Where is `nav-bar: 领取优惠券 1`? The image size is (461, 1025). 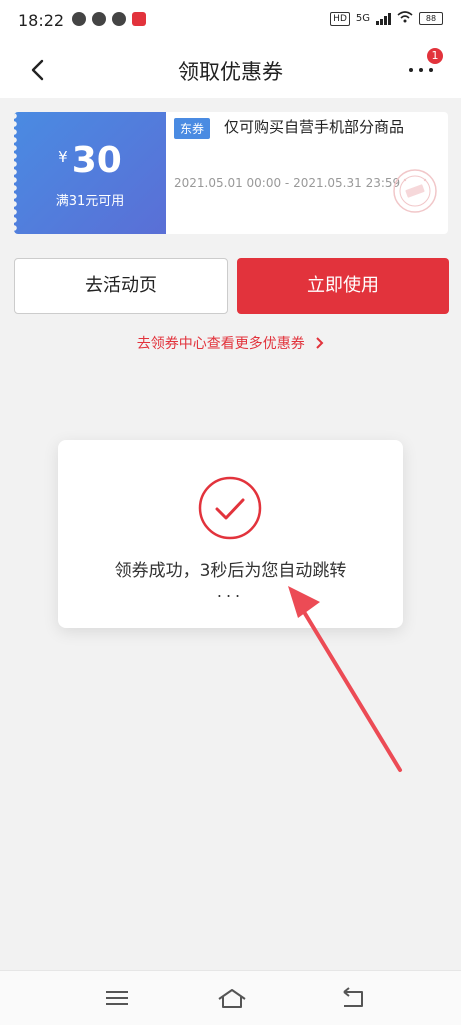 nav-bar: 领取优惠券 1 is located at coordinates (230, 70).